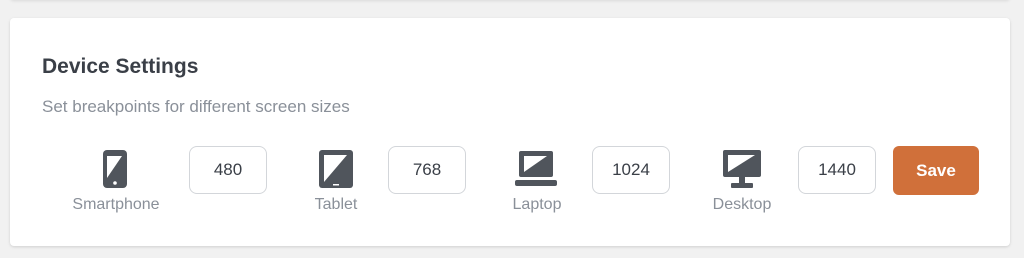 This screenshot has height=258, width=1024. I want to click on breakpoint-input-desktop, so click(837, 170).